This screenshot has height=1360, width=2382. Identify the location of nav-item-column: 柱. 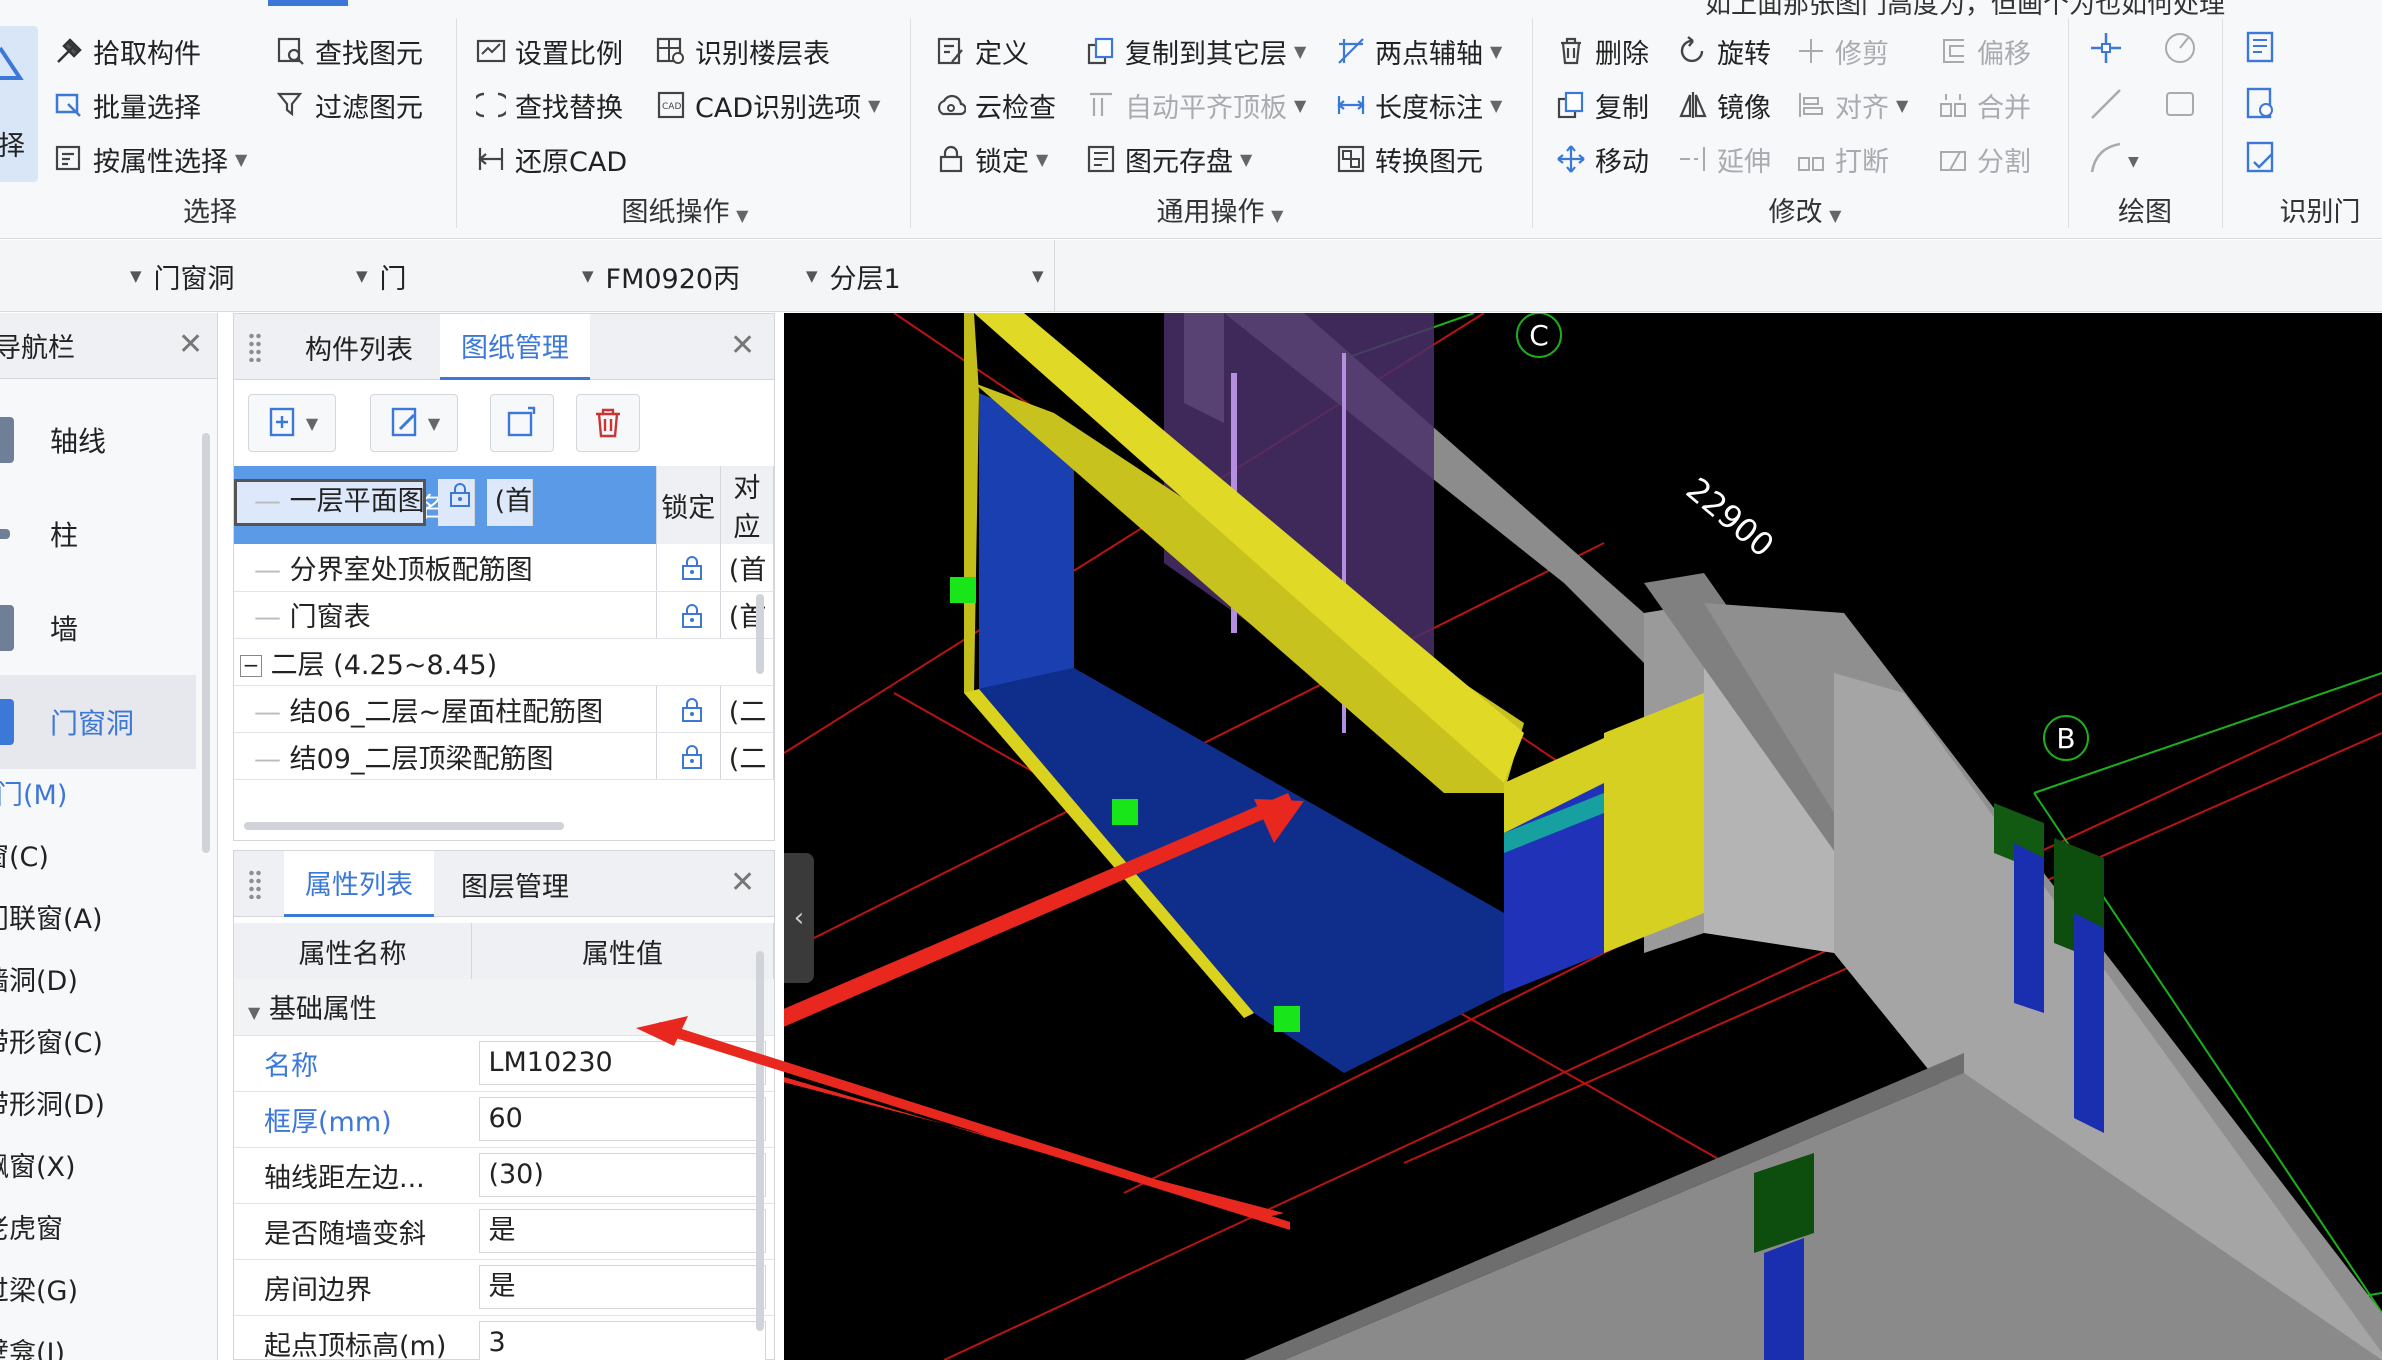
(98, 534).